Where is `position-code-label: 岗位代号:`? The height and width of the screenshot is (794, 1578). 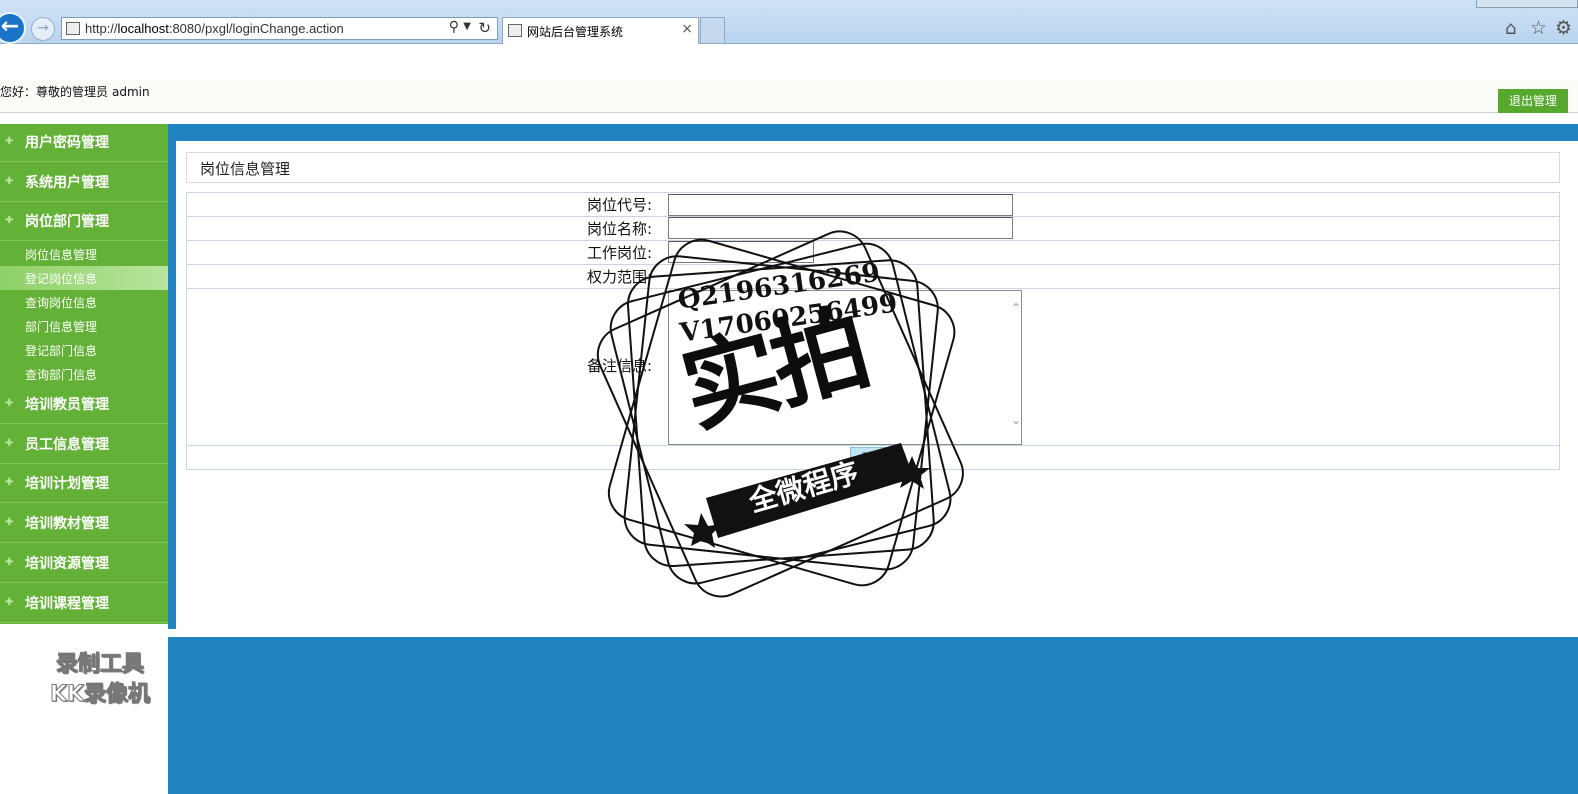 position-code-label: 岗位代号: is located at coordinates (620, 205).